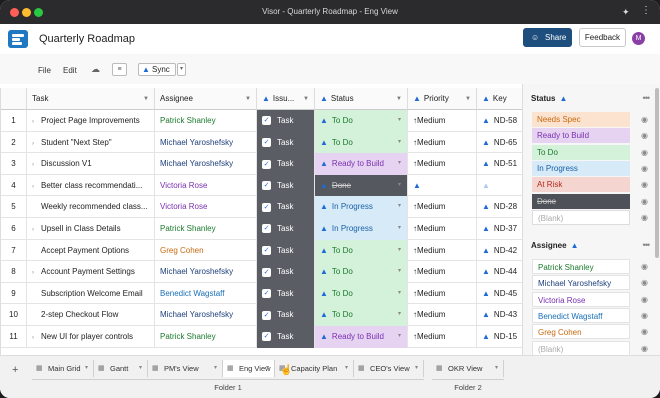 Image resolution: width=660 pixels, height=398 pixels. What do you see at coordinates (499, 229) in the screenshot?
I see `issue-key-cell: ▲ ND-37` at bounding box center [499, 229].